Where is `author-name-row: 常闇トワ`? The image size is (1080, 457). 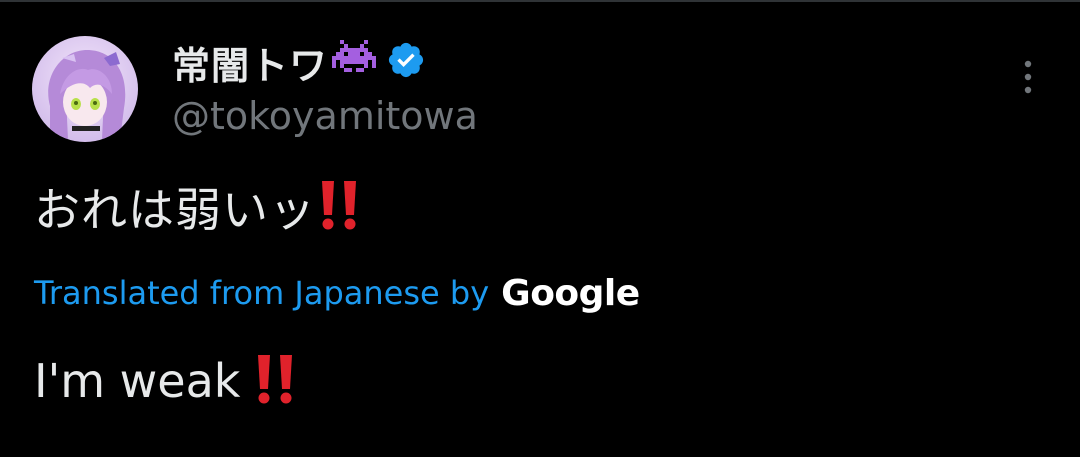 author-name-row: 常闇トワ is located at coordinates (299, 62).